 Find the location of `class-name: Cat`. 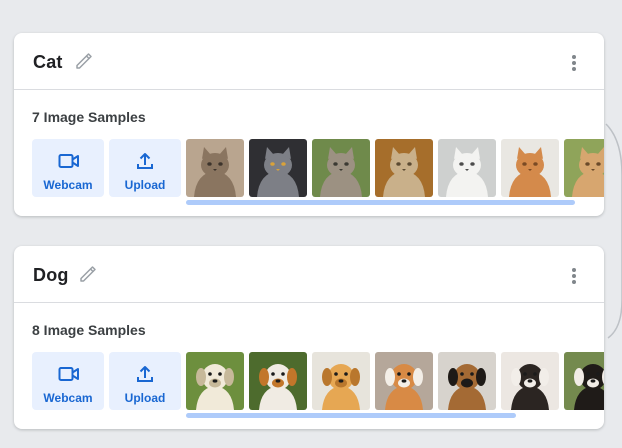

class-name: Cat is located at coordinates (48, 62).